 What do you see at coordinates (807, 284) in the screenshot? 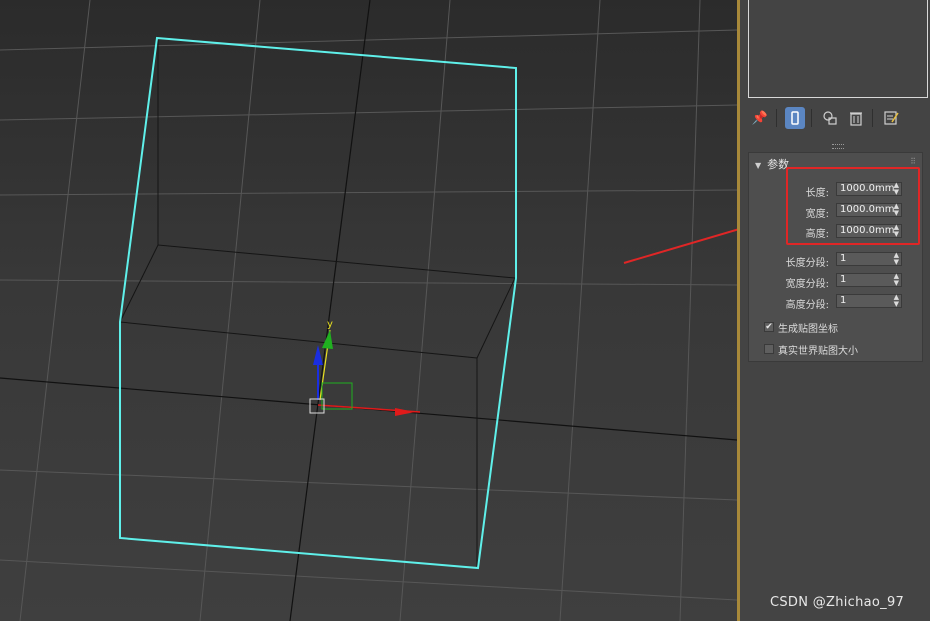
I see `width-segs-label: 宽度分段:` at bounding box center [807, 284].